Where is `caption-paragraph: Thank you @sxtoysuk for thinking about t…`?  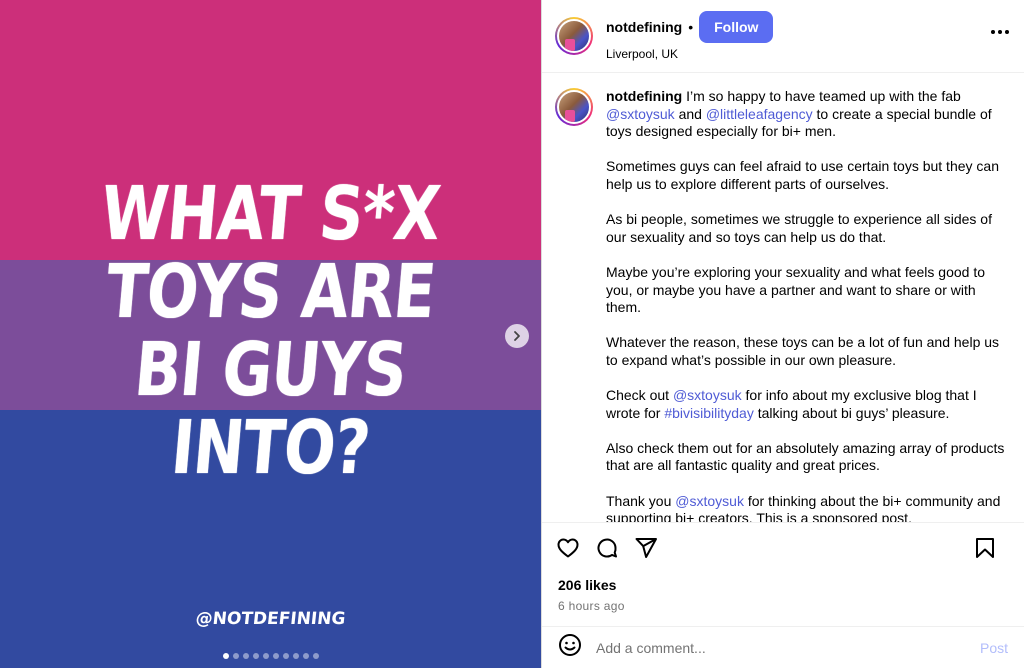 caption-paragraph: Thank you @sxtoysuk for thinking about t… is located at coordinates (806, 507).